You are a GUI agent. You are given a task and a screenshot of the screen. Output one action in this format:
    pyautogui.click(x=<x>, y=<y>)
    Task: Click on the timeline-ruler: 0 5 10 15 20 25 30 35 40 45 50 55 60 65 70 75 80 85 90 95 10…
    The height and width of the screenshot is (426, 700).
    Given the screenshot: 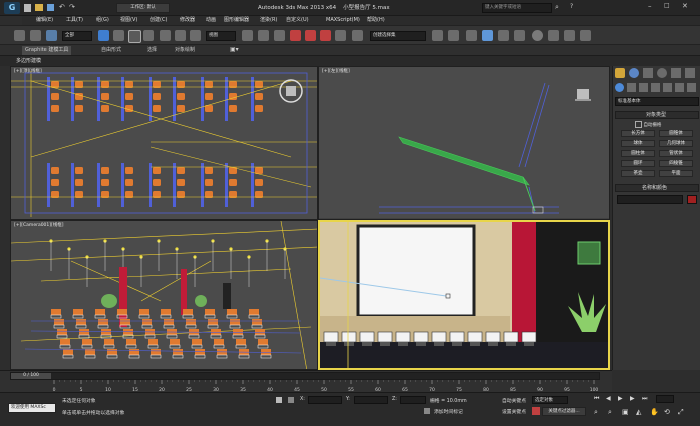 What is the action you would take?
    pyautogui.click(x=324, y=386)
    